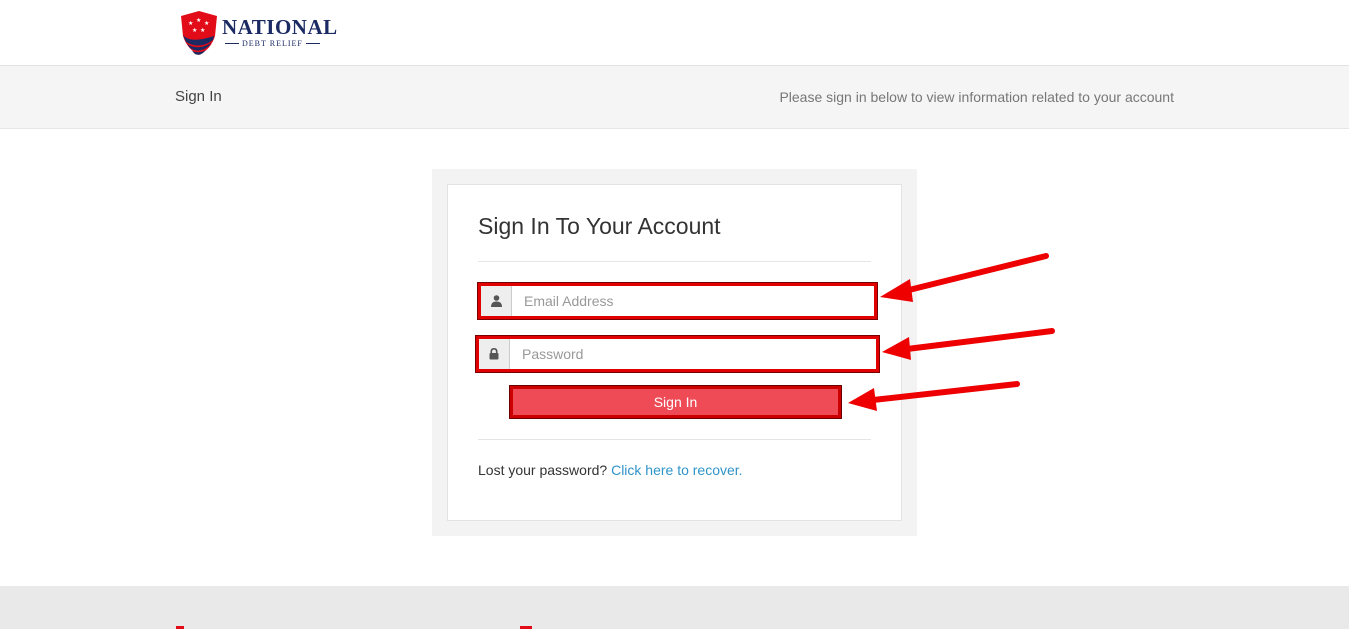  Describe the element at coordinates (599, 226) in the screenshot. I see `login-heading: Sign In To Your Account` at that location.